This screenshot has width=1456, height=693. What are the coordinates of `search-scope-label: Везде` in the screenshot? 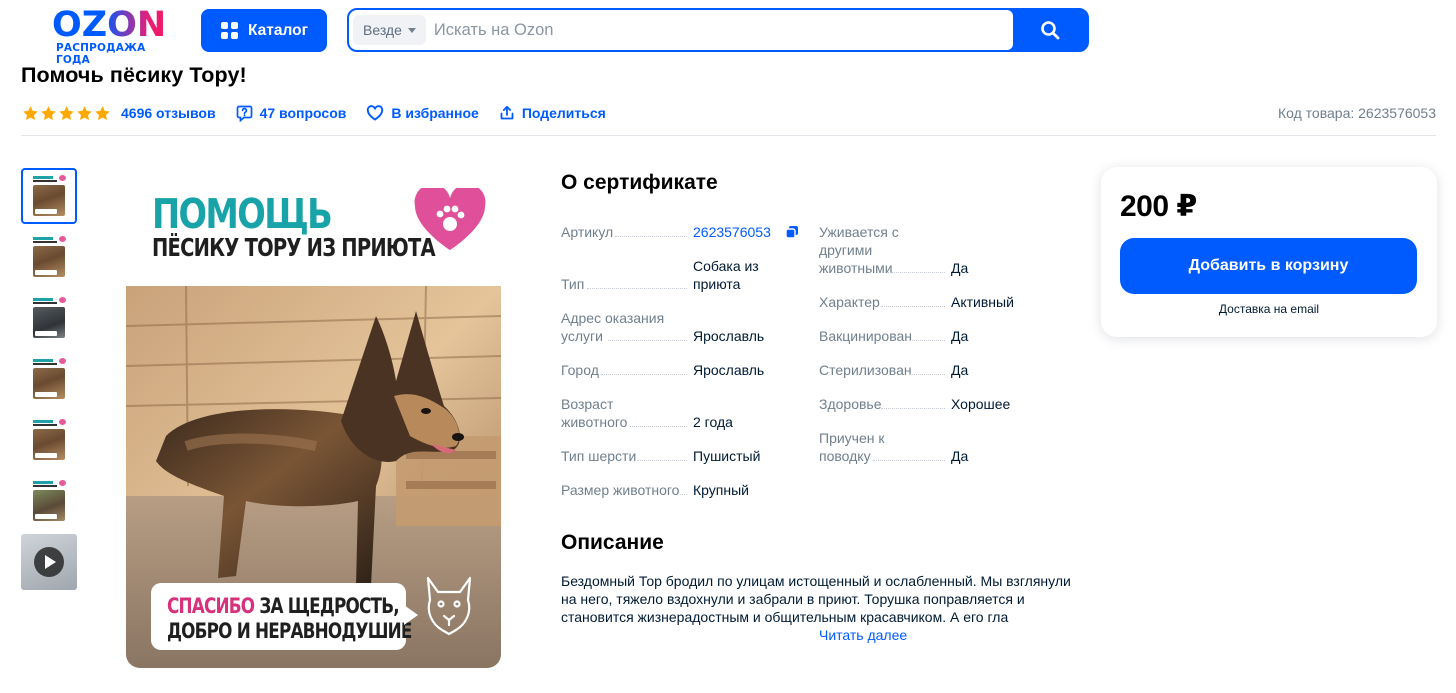 It's located at (382, 30).